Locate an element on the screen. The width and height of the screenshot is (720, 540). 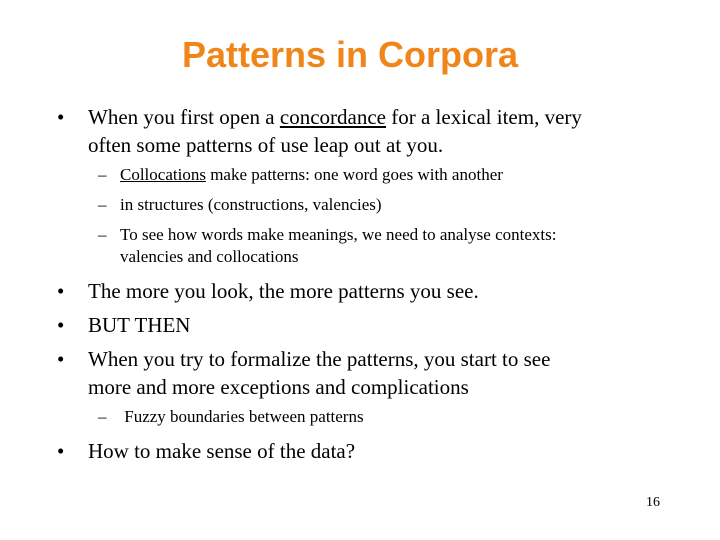
sub-bullet-text-continued: valencies and collocations is located at coordinates (209, 256).